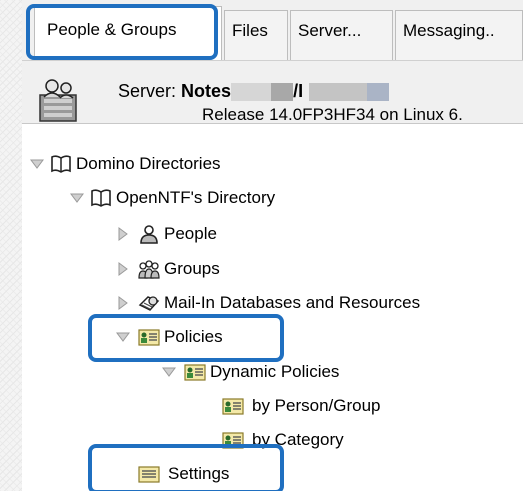  I want to click on server-name-line: Server: Notes/I, so click(254, 91).